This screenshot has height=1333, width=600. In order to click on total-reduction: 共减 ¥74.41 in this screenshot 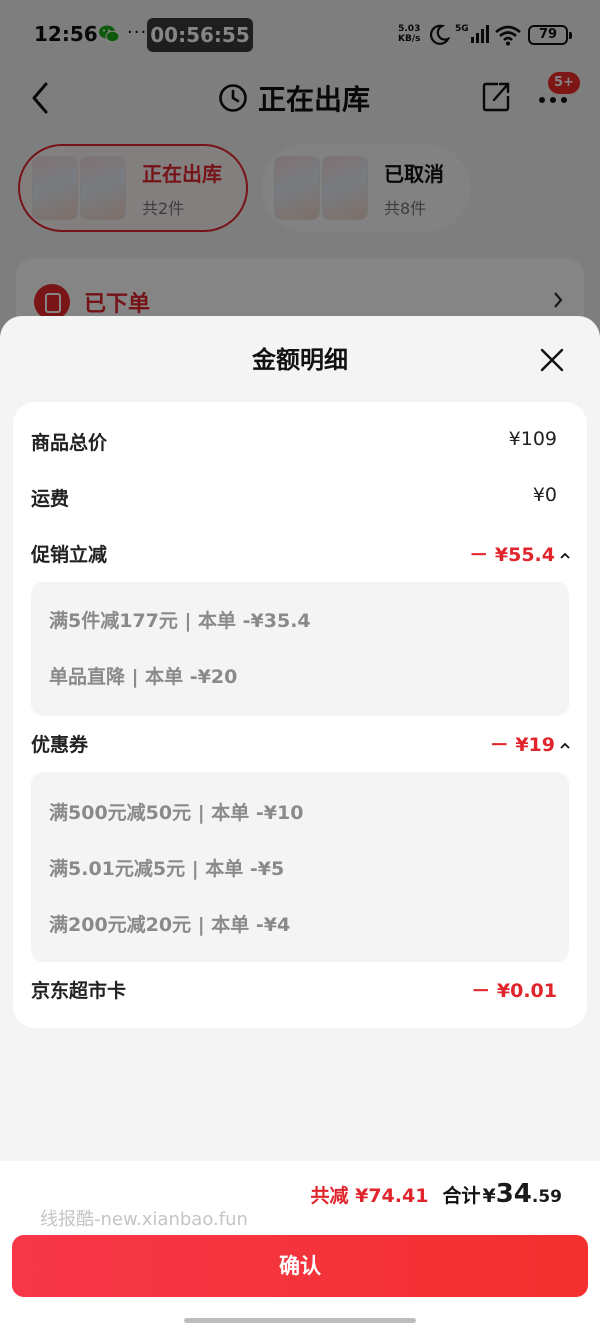, I will do `click(369, 1196)`.